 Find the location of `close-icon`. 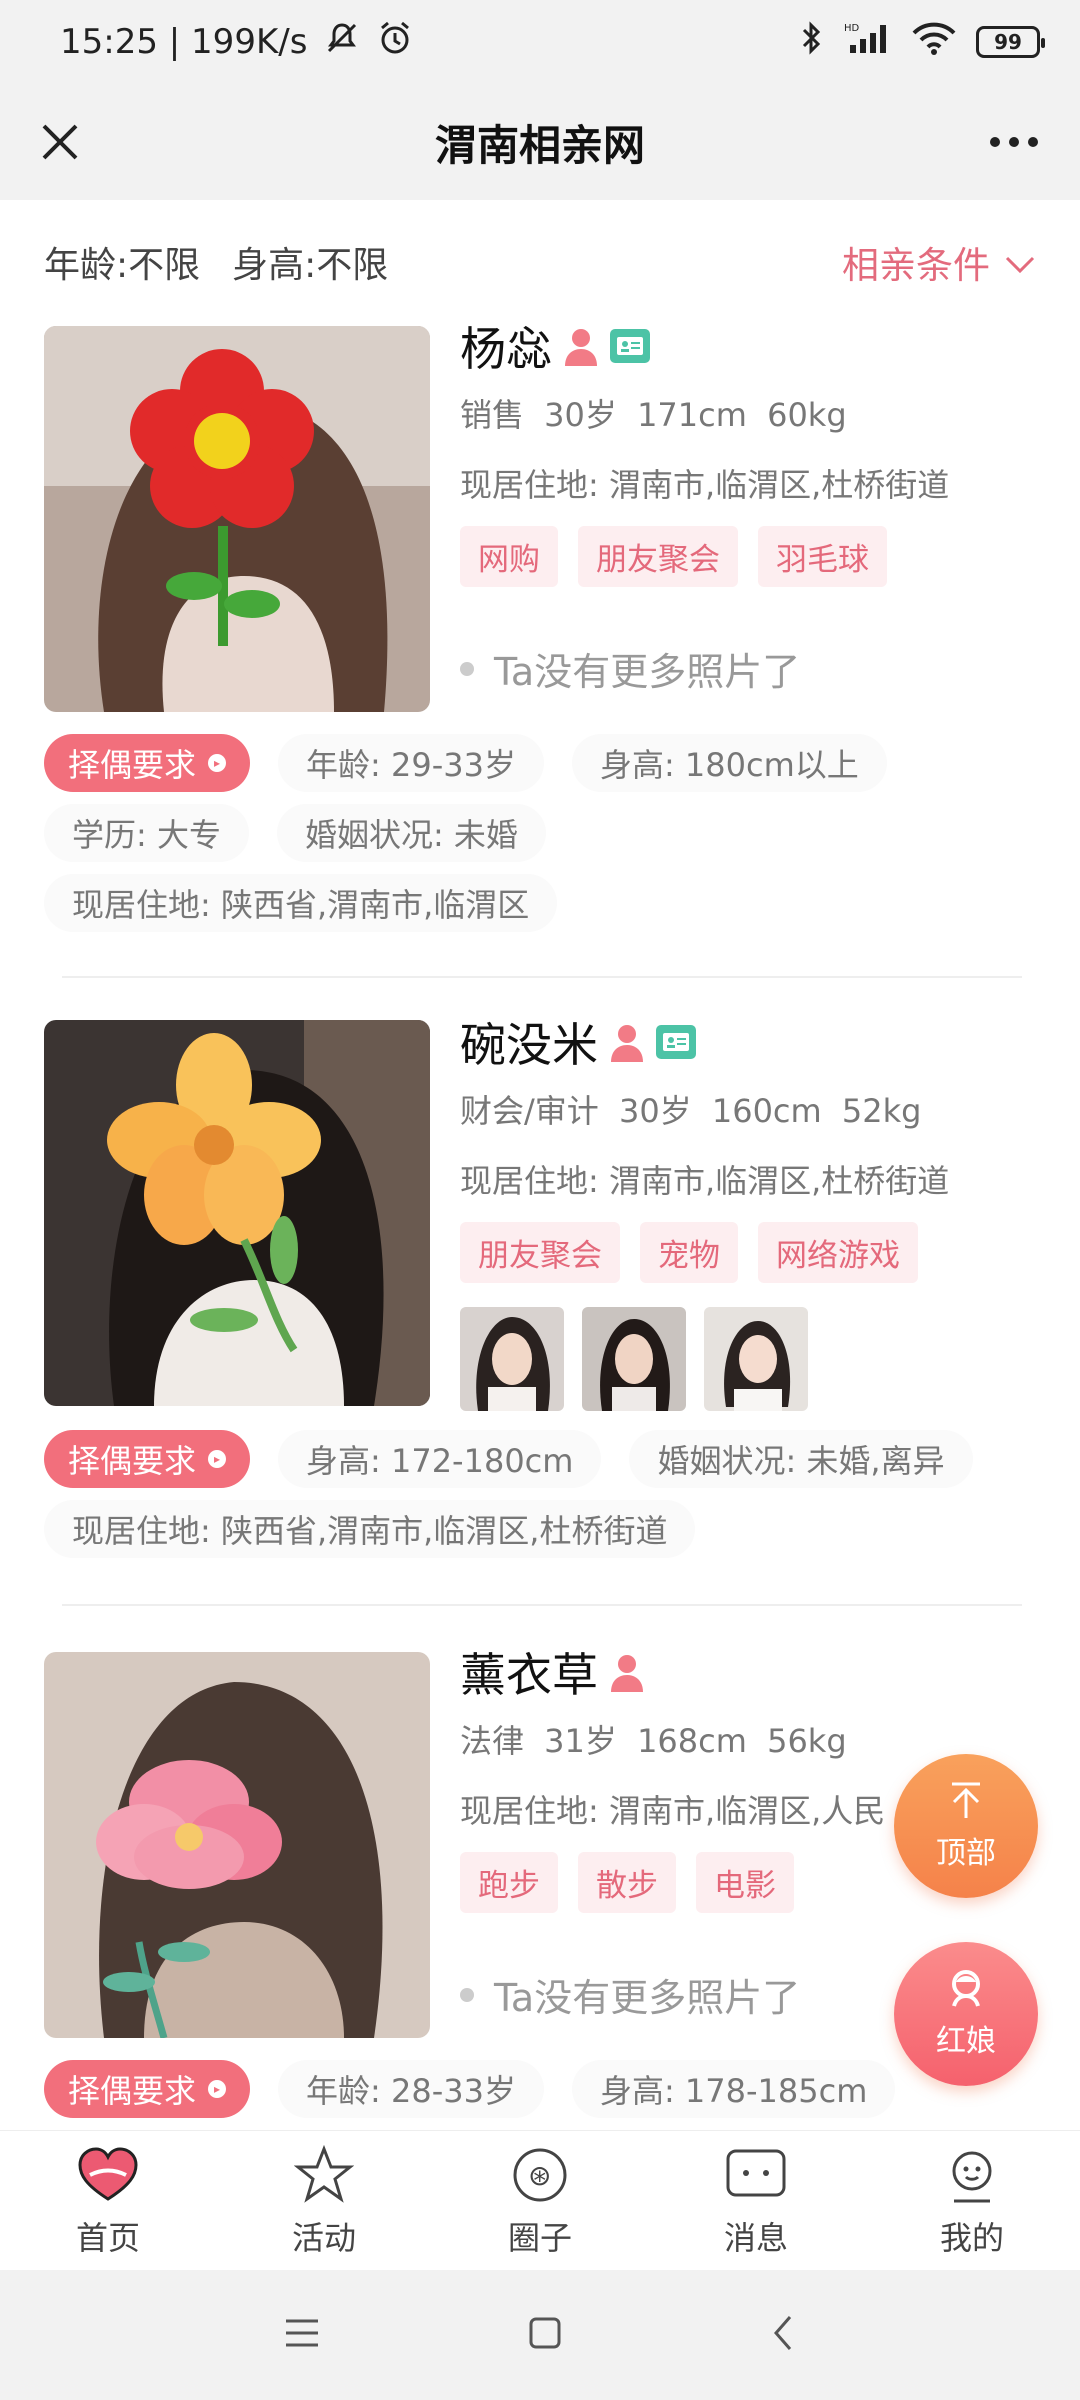

close-icon is located at coordinates (60, 142).